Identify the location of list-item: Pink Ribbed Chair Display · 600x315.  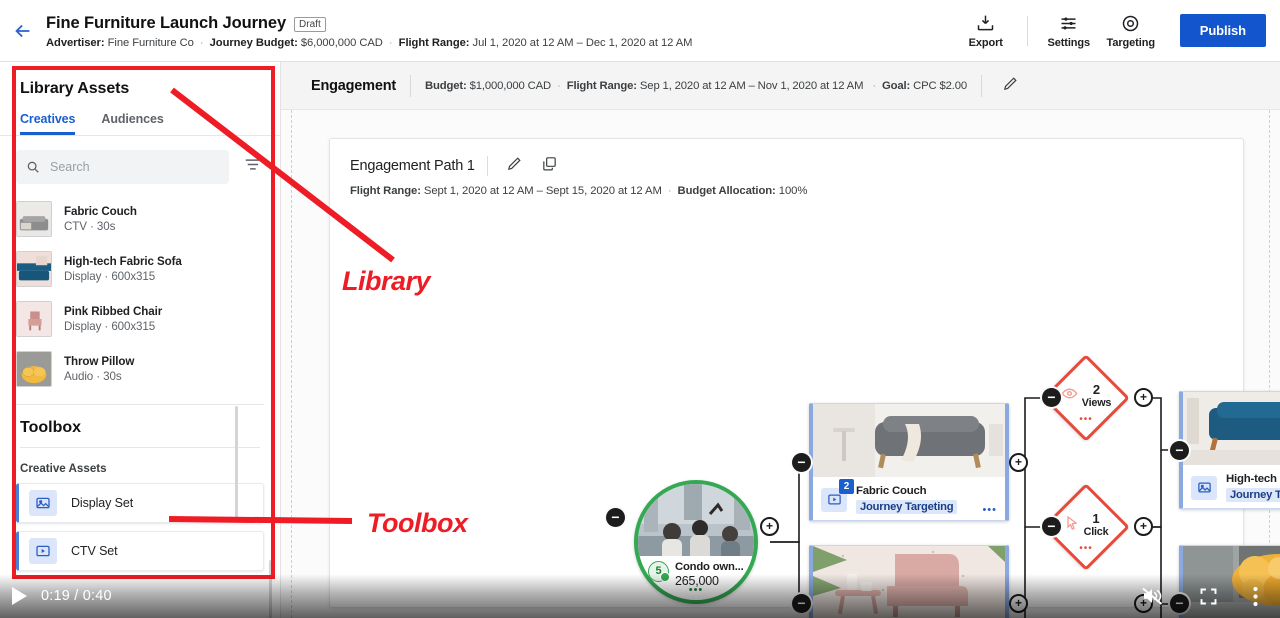
(140, 319).